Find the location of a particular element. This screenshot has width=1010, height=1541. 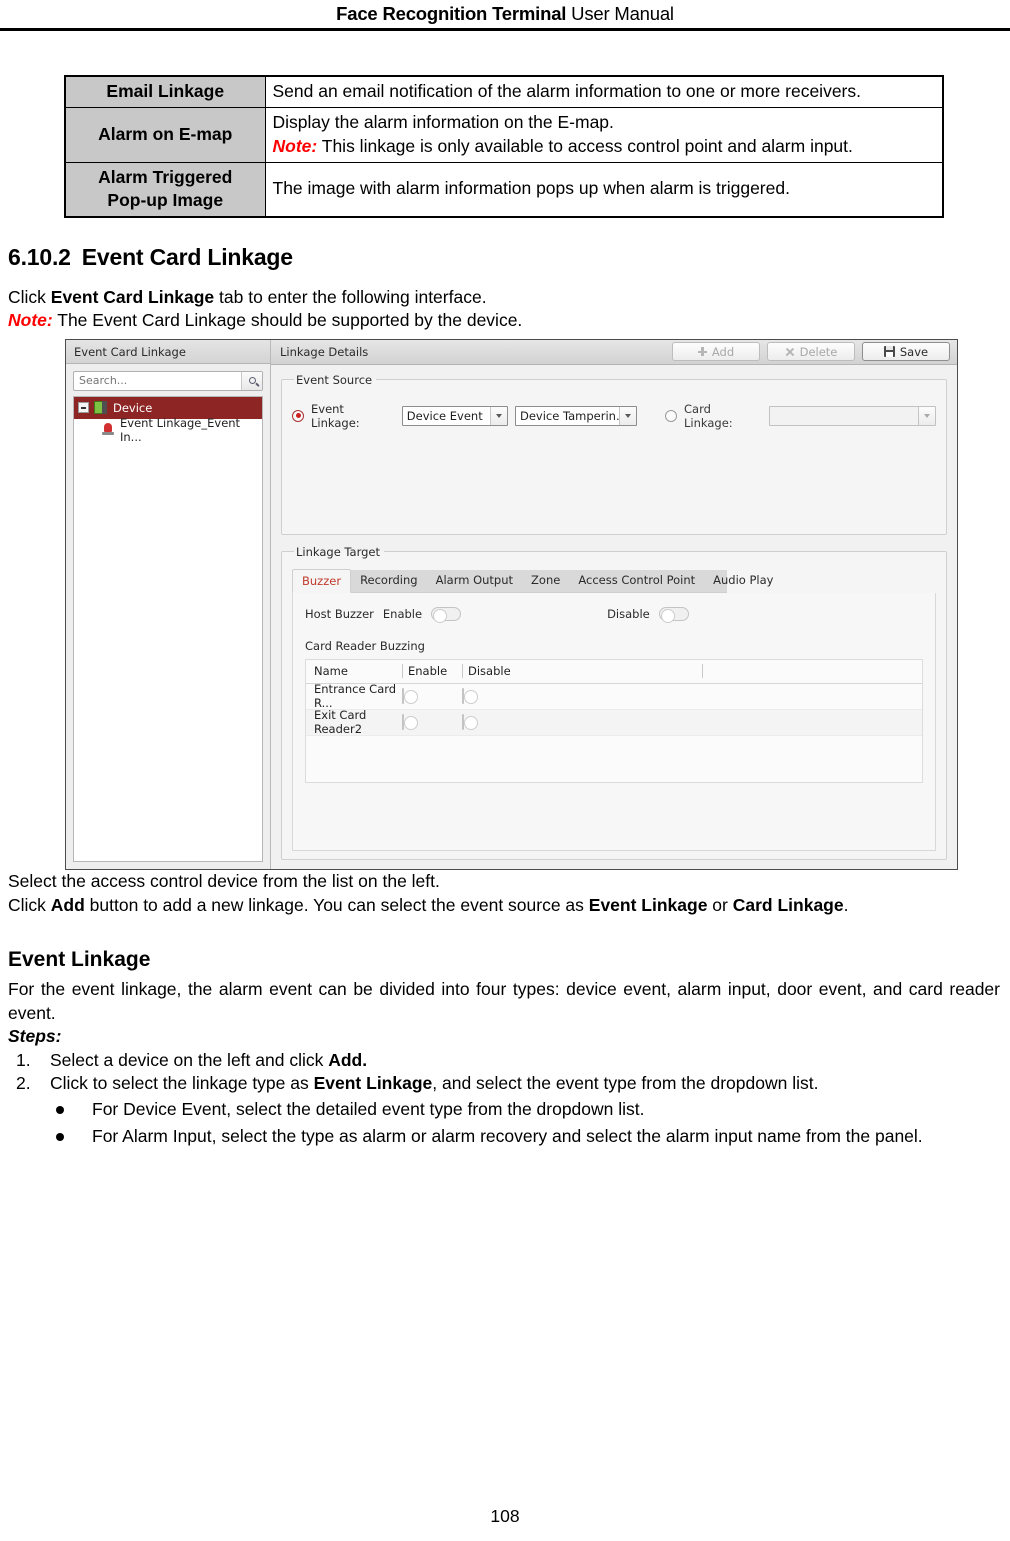

page-number: 108 is located at coordinates (505, 1516).